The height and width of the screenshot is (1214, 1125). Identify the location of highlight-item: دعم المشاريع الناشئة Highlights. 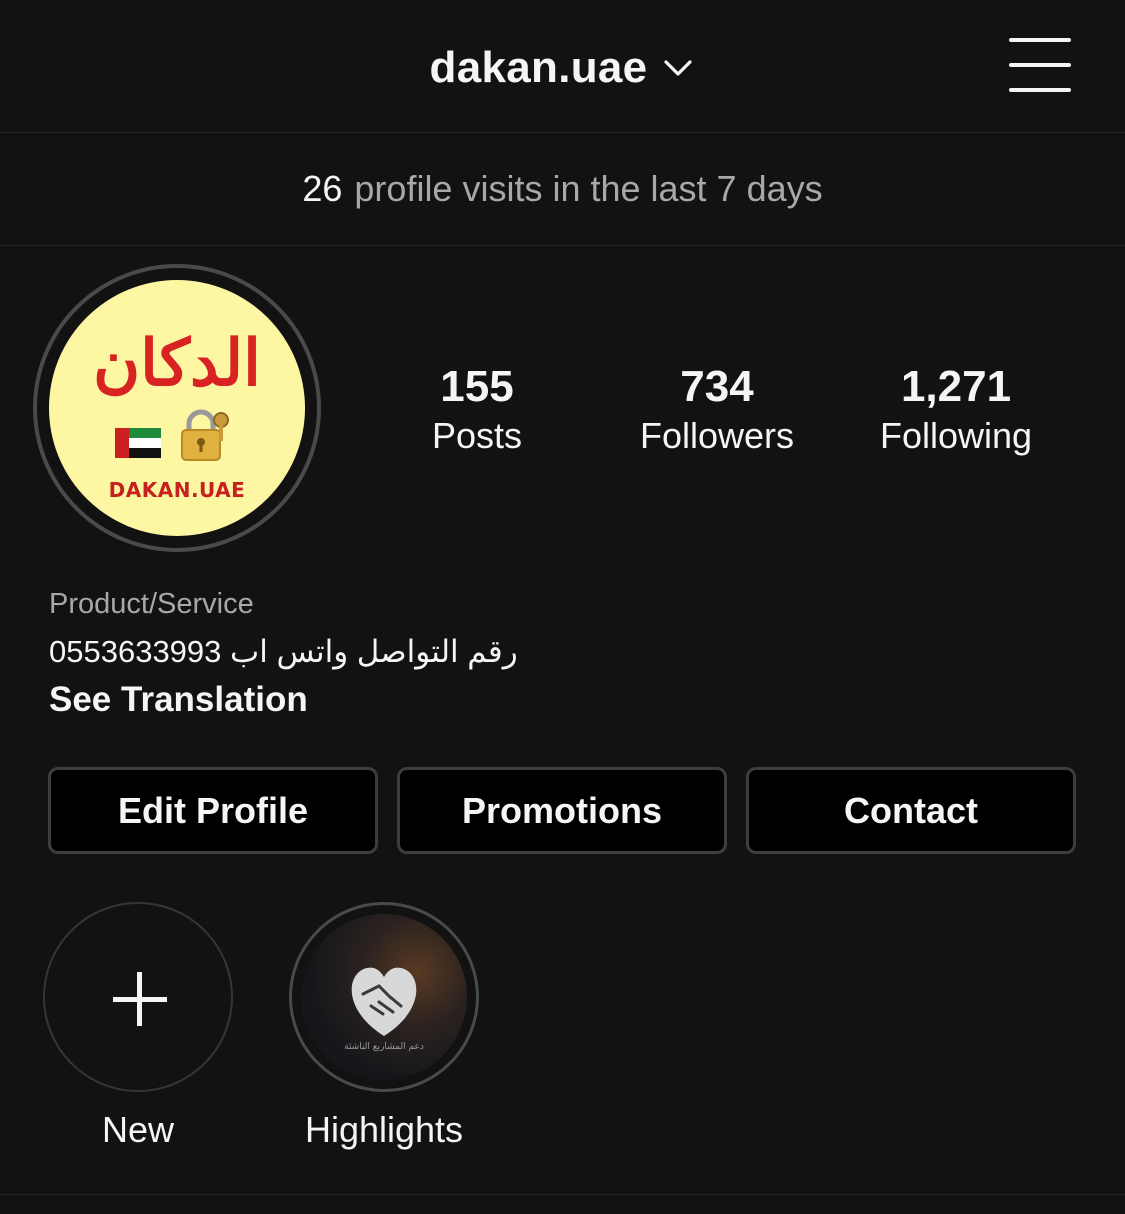
(384, 1027).